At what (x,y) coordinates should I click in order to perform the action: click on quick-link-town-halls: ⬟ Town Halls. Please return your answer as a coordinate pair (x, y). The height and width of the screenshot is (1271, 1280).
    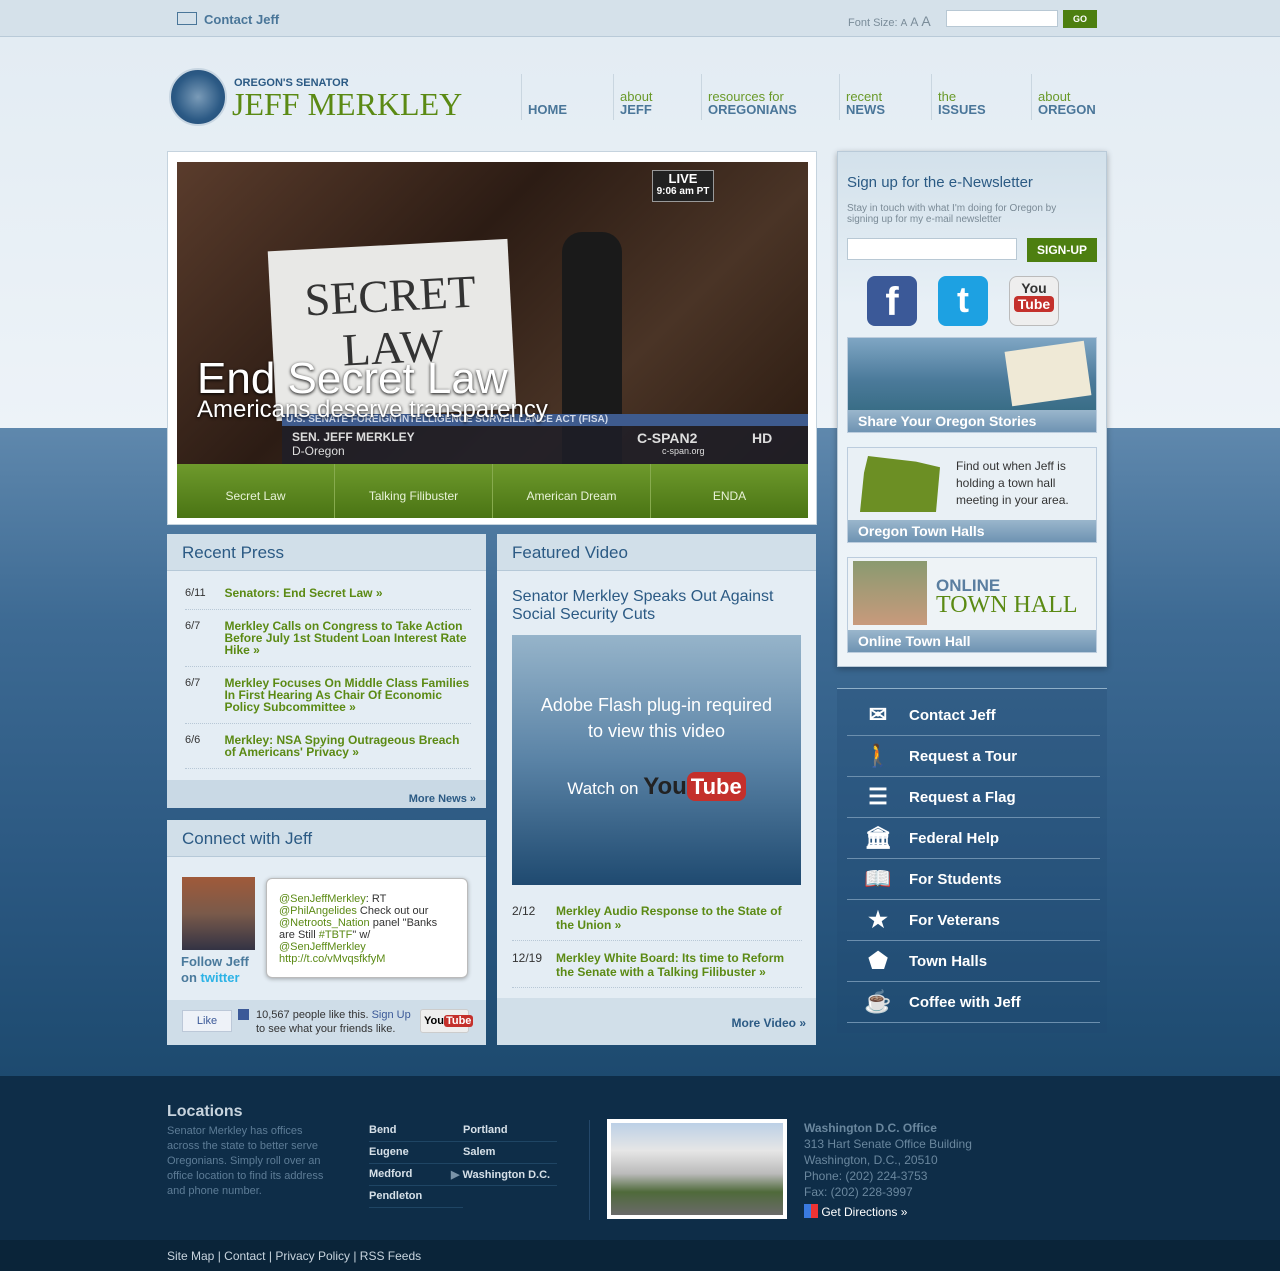
    Looking at the image, I should click on (973, 961).